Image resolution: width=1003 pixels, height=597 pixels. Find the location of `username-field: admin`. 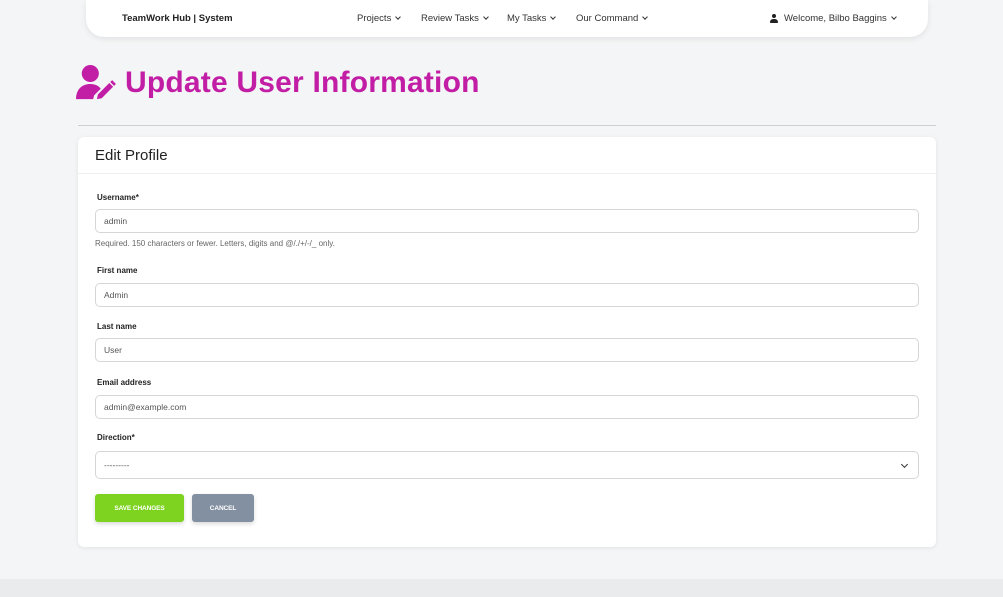

username-field: admin is located at coordinates (507, 221).